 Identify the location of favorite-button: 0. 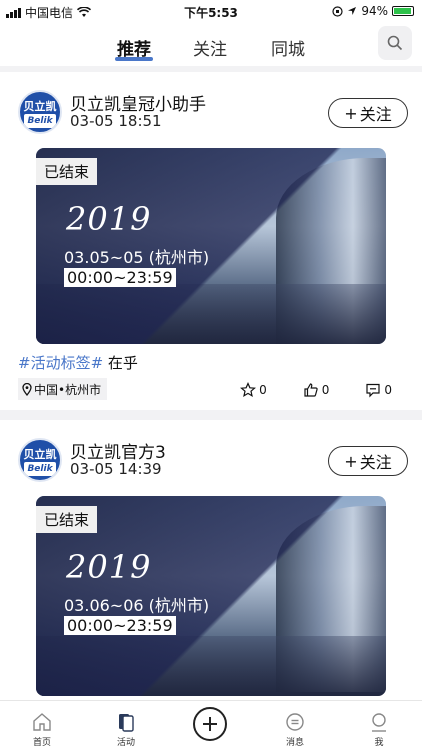
(253, 390).